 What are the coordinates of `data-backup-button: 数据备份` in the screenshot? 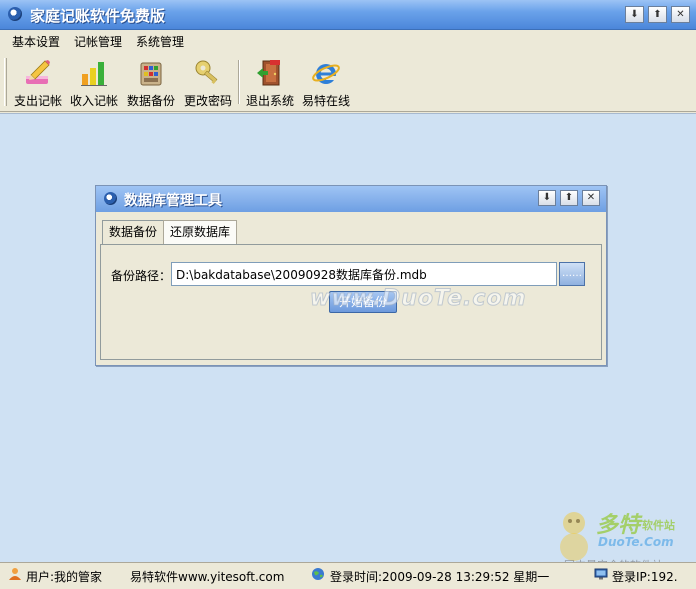 It's located at (151, 82).